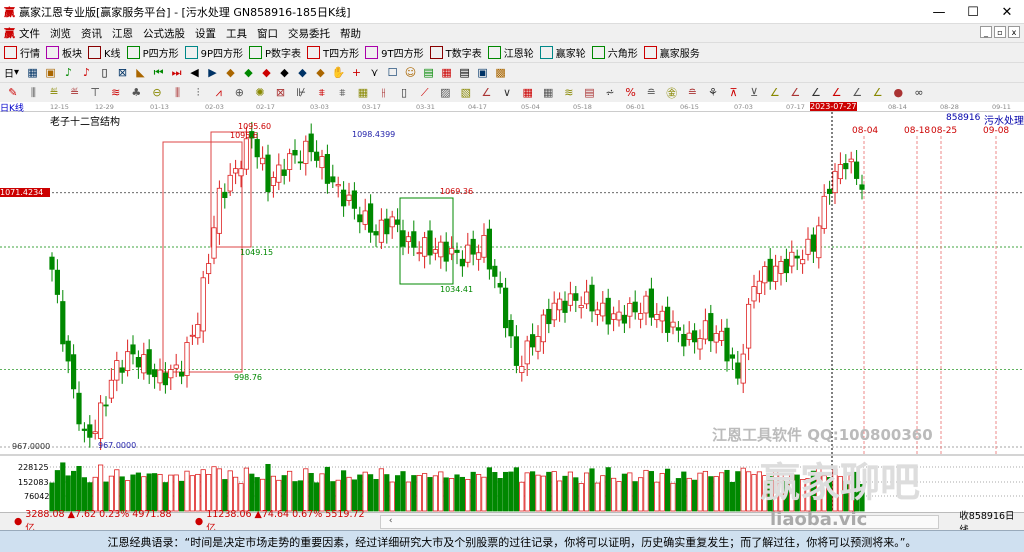 Image resolution: width=1024 pixels, height=552 pixels. I want to click on chart-title: 老子十二宫结构, so click(85, 122).